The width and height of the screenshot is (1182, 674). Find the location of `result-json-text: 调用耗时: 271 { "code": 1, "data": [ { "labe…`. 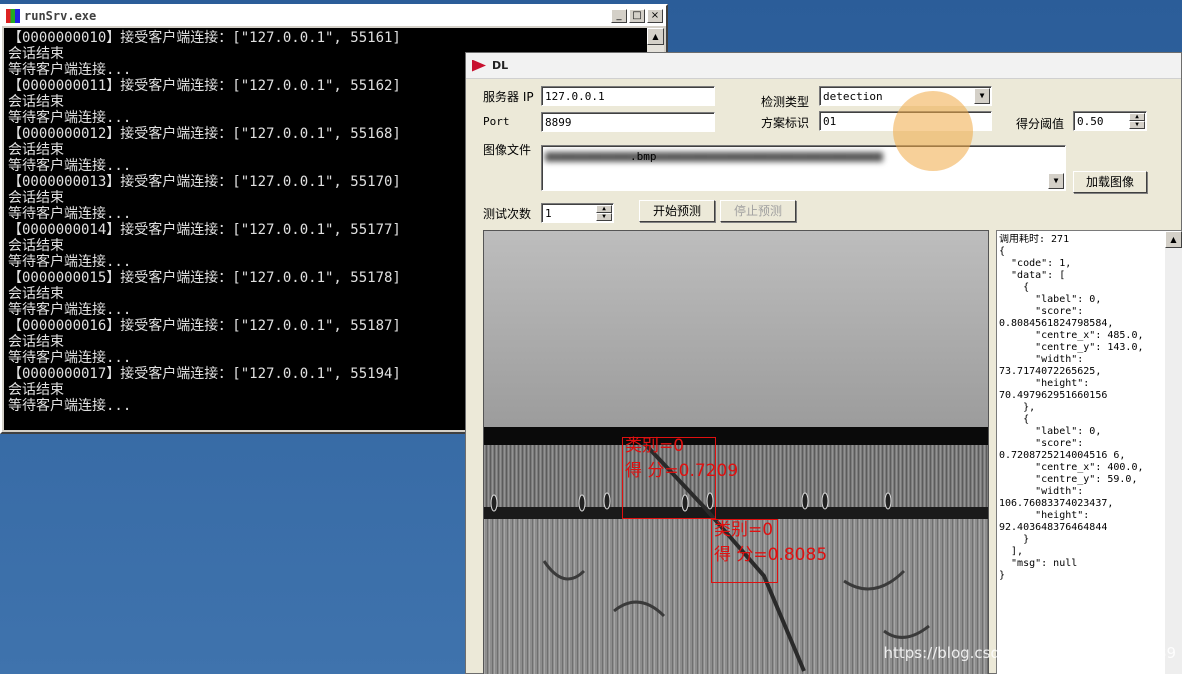

result-json-text: 调用耗时: 271 { "code": 1, "data": [ { "labe… is located at coordinates (1071, 407).